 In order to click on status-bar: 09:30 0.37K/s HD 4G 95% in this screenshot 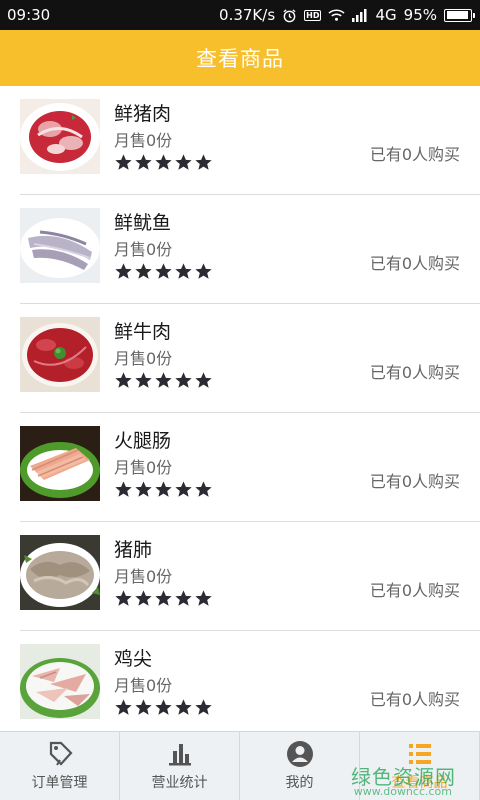, I will do `click(240, 15)`.